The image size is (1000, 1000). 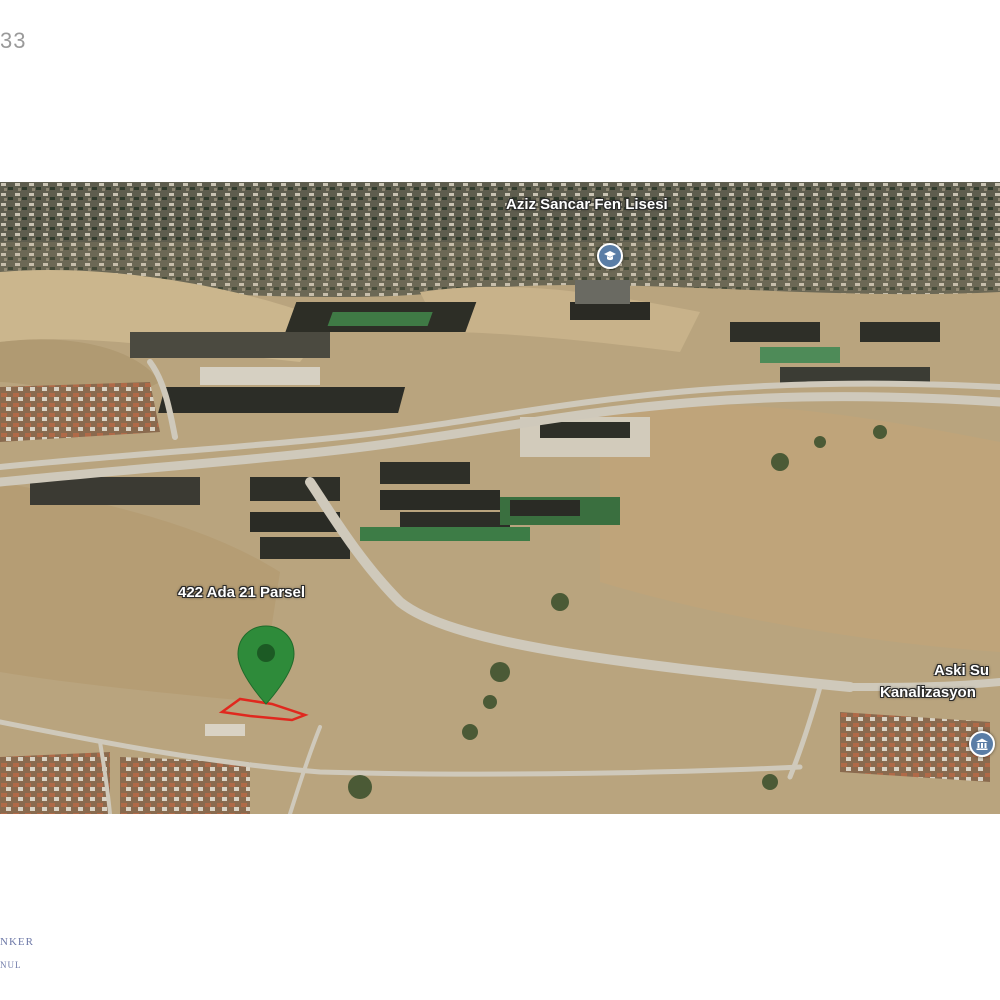 I want to click on small-building, so click(x=225, y=730).